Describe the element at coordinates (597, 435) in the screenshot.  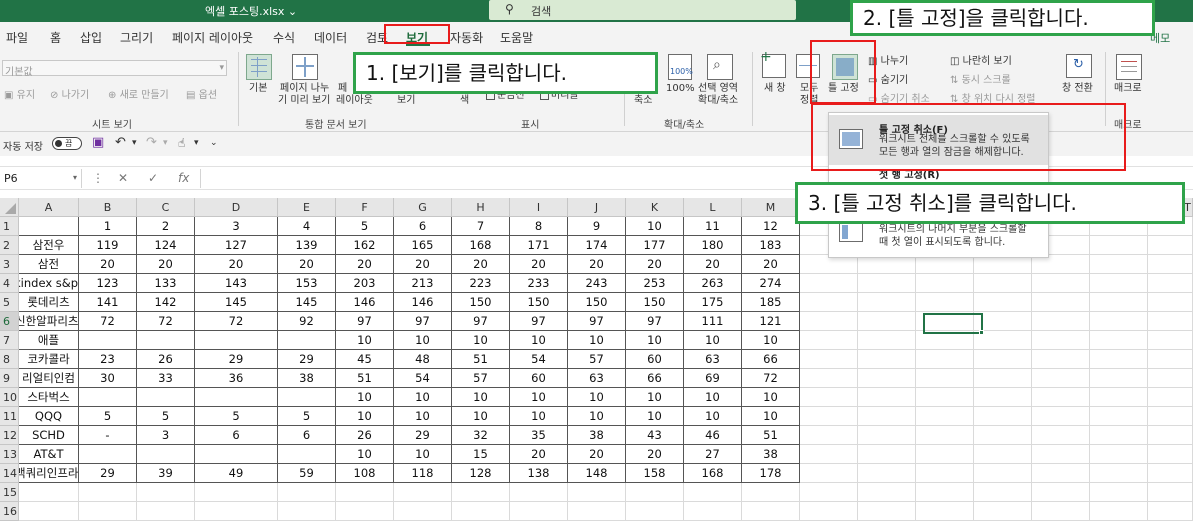
I see `data-cell: 38` at that location.